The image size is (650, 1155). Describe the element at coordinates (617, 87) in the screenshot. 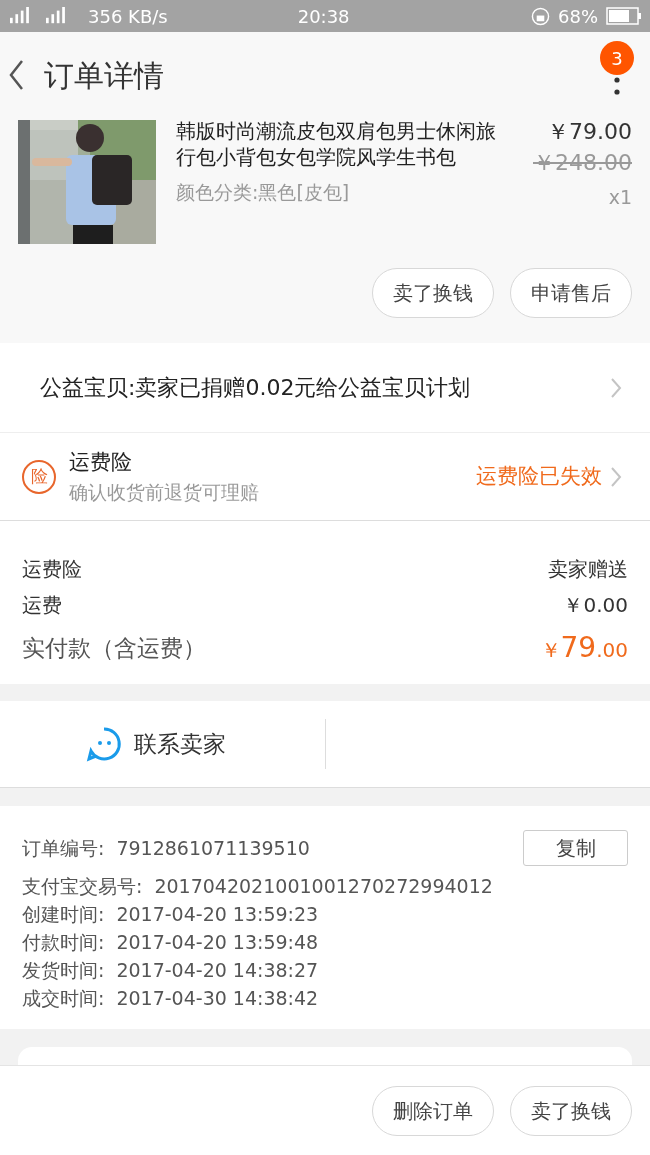

I see `more-icon` at that location.